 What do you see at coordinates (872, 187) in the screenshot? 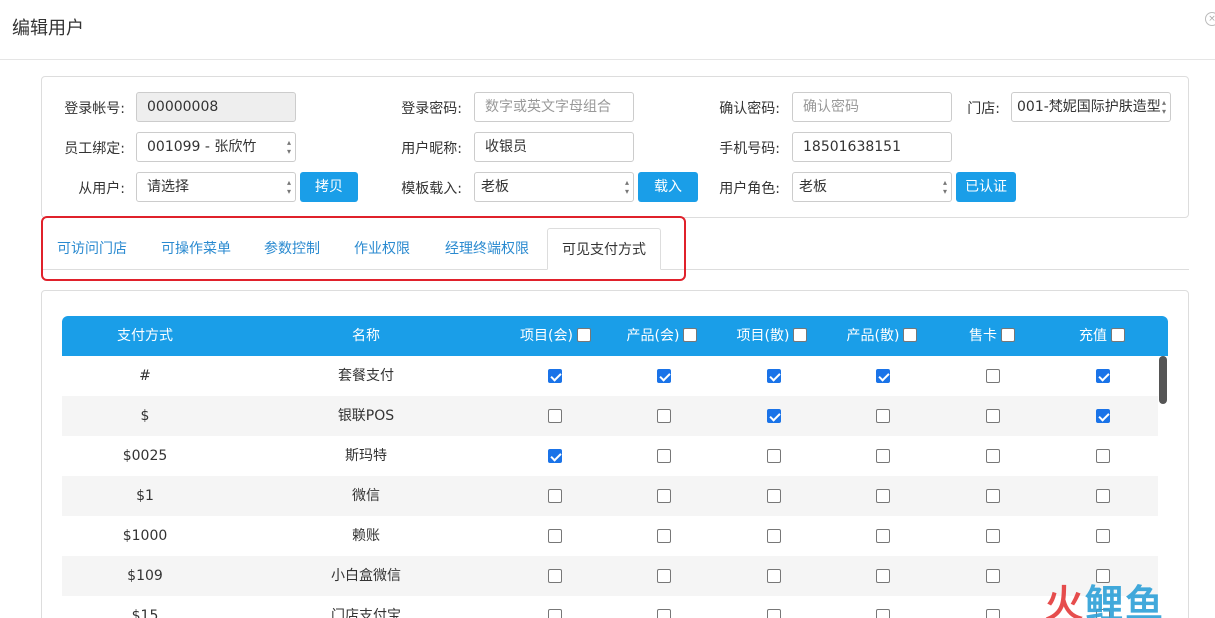
I see `role-select: 老板` at bounding box center [872, 187].